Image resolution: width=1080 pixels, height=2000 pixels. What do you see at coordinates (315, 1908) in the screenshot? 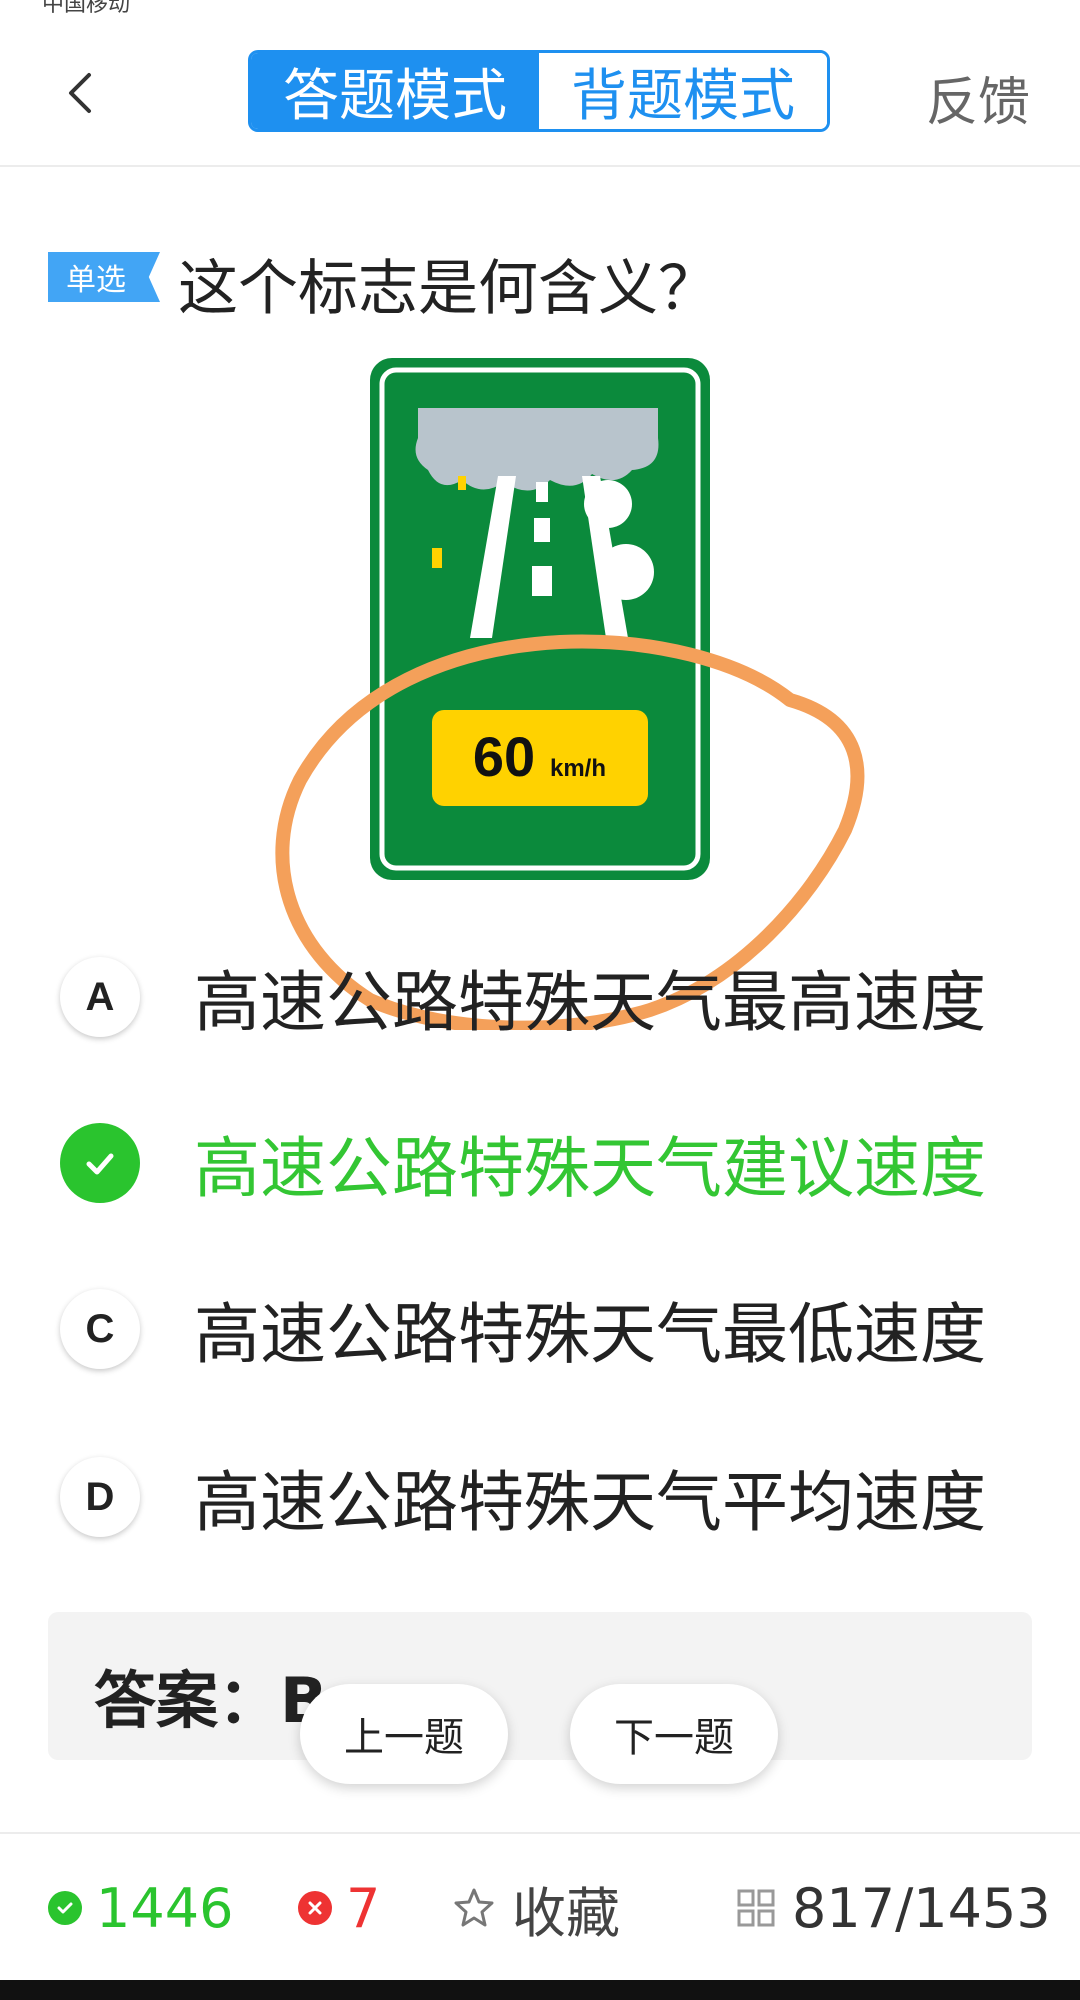
I see `x-circle-icon` at bounding box center [315, 1908].